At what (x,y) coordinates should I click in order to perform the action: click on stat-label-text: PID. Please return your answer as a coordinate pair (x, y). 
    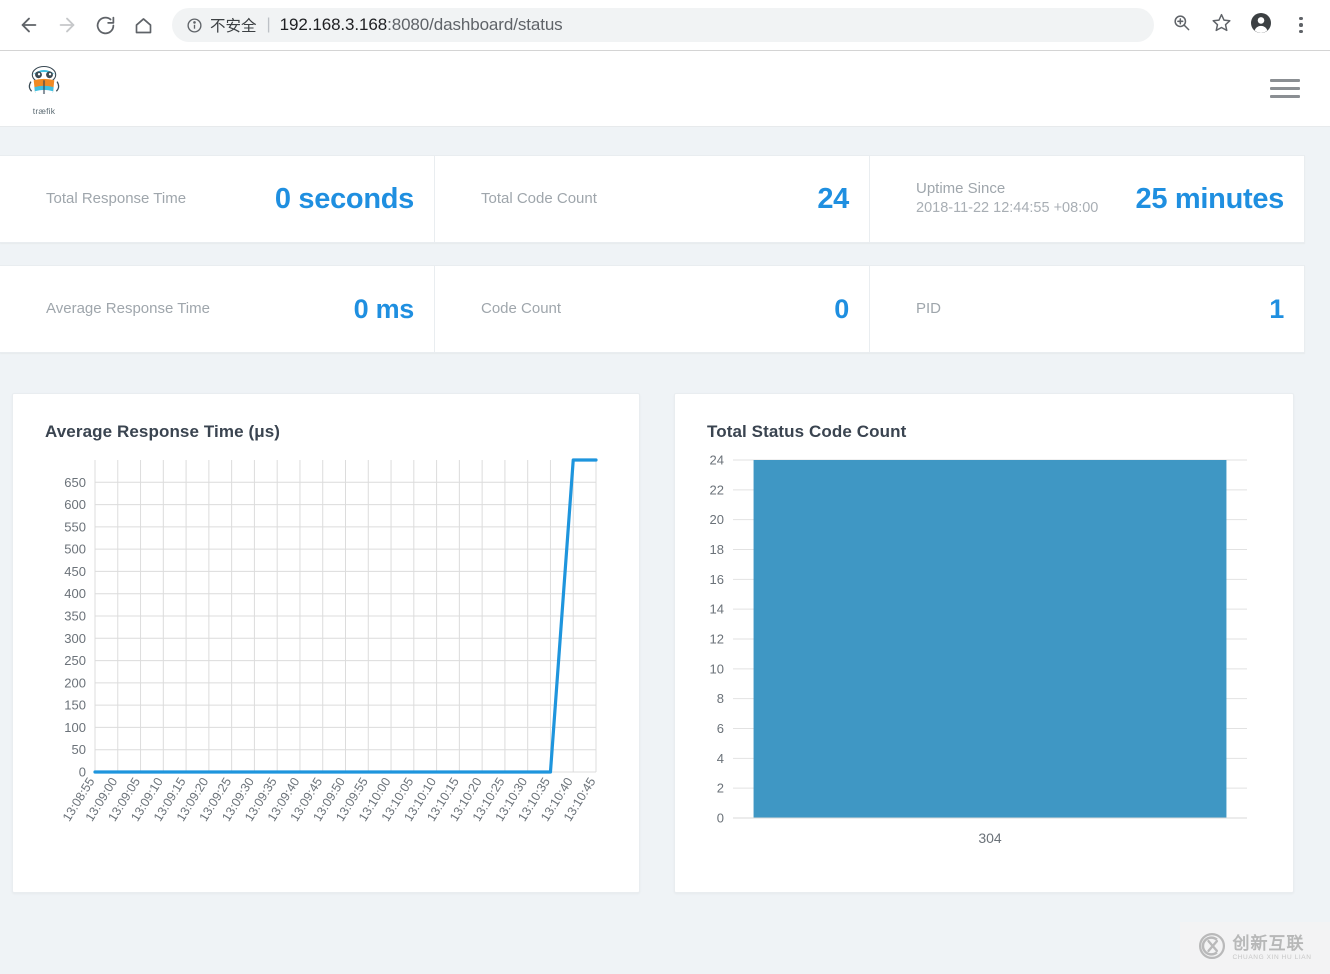
    Looking at the image, I should click on (929, 308).